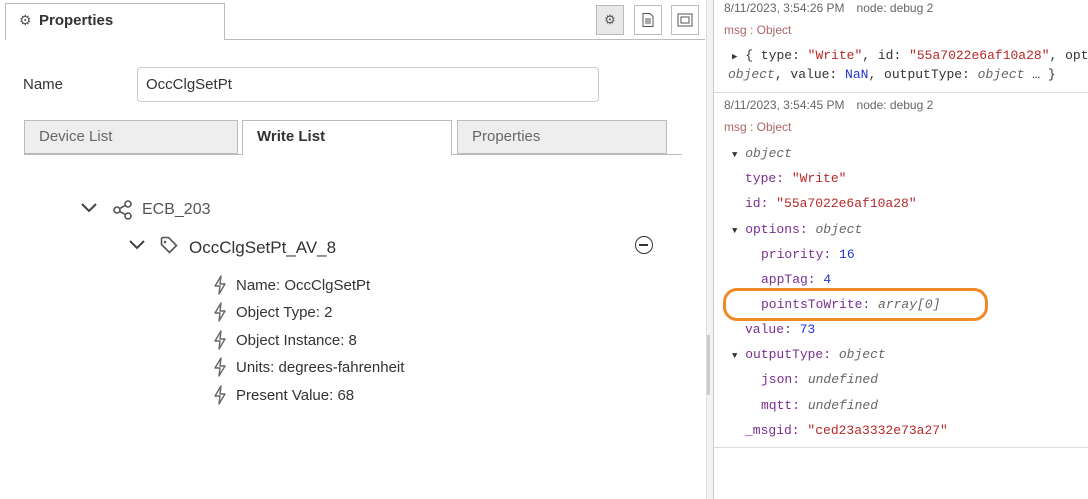 This screenshot has width=1088, height=499. Describe the element at coordinates (284, 312) in the screenshot. I see `property-text: Object Type: 2` at that location.